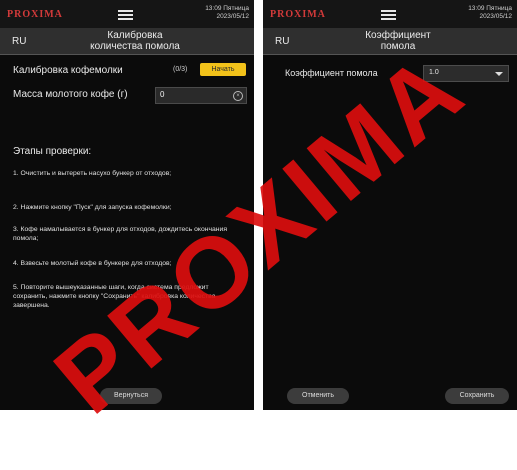 The image size is (517, 470). Describe the element at coordinates (223, 69) in the screenshot. I see `start-button: Начать` at that location.